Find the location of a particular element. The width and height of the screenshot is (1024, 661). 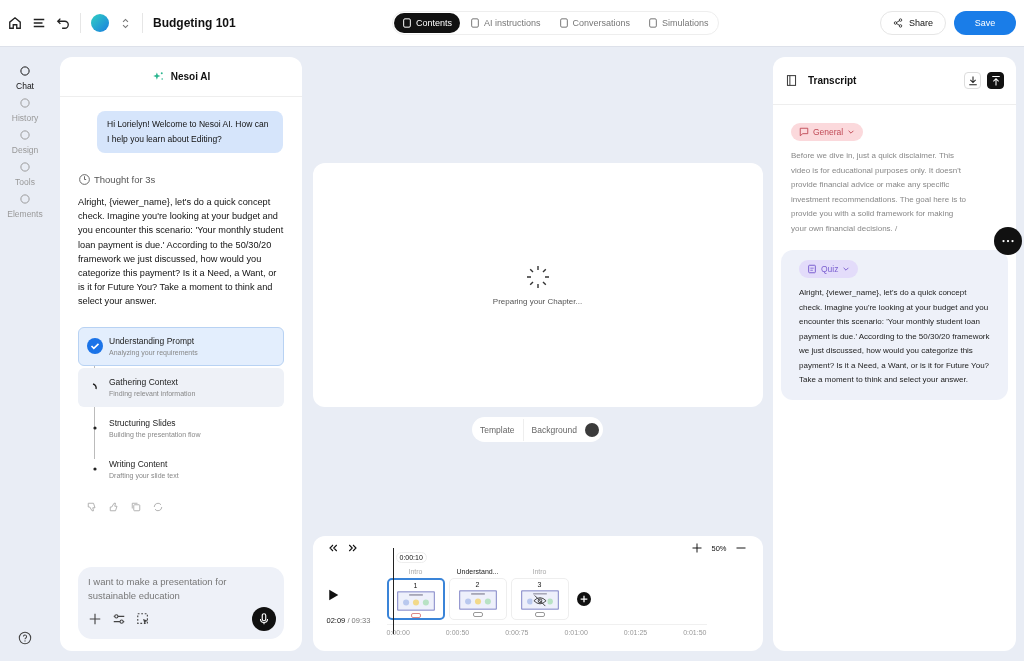

upload-button is located at coordinates (995, 80).